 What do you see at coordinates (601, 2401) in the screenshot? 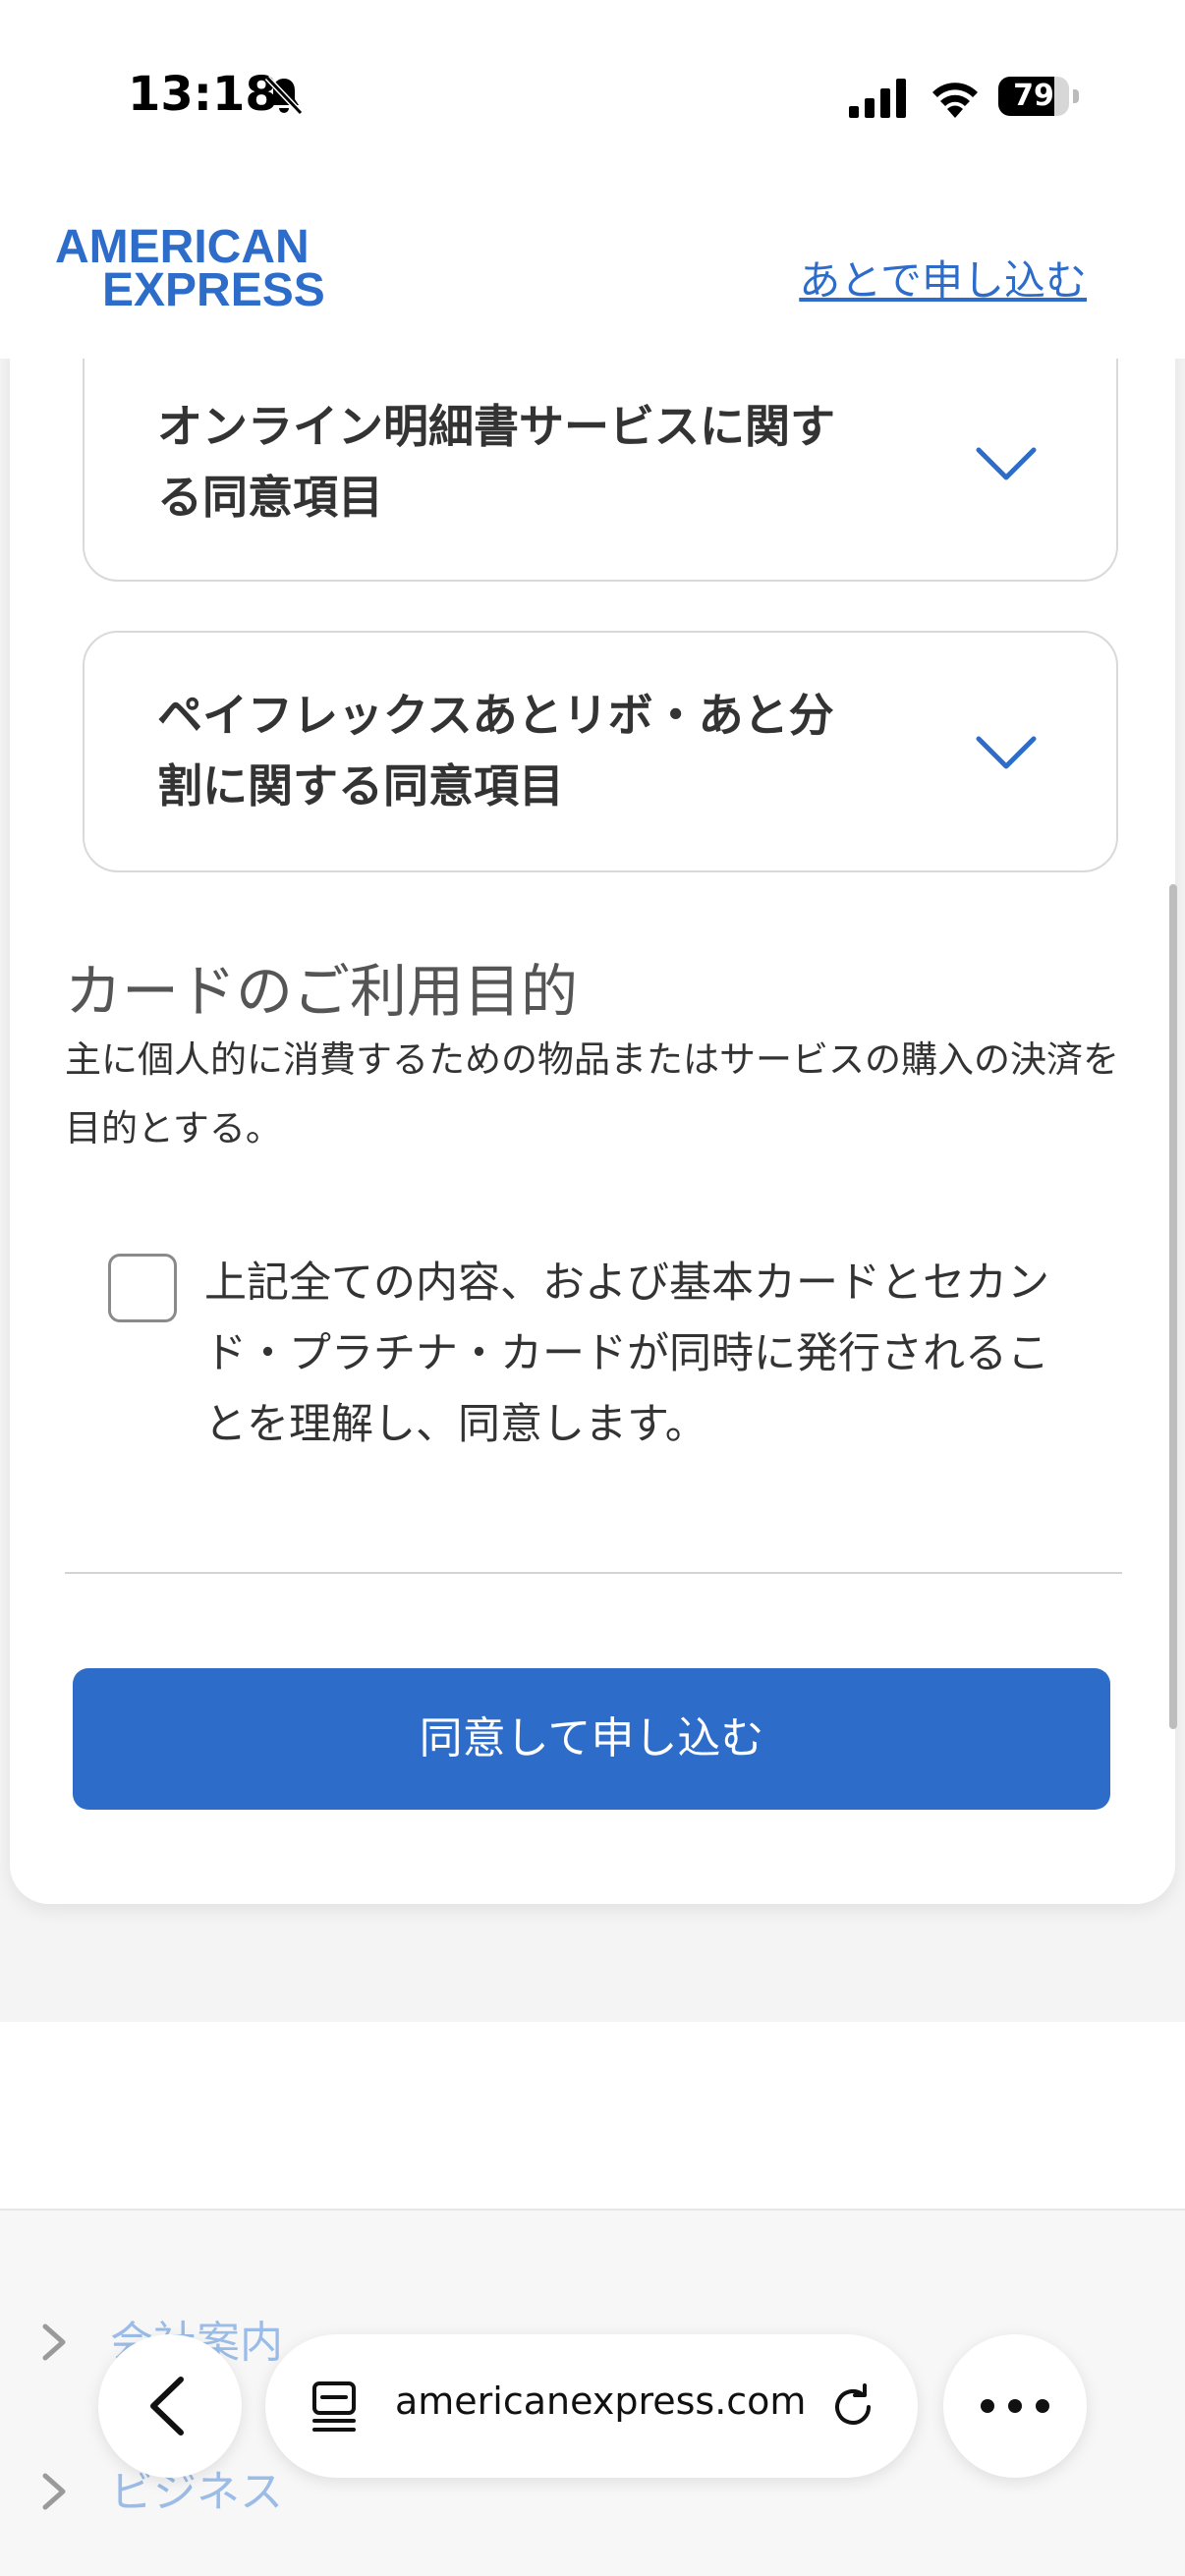
I see `url-text: americanexpress.com` at bounding box center [601, 2401].